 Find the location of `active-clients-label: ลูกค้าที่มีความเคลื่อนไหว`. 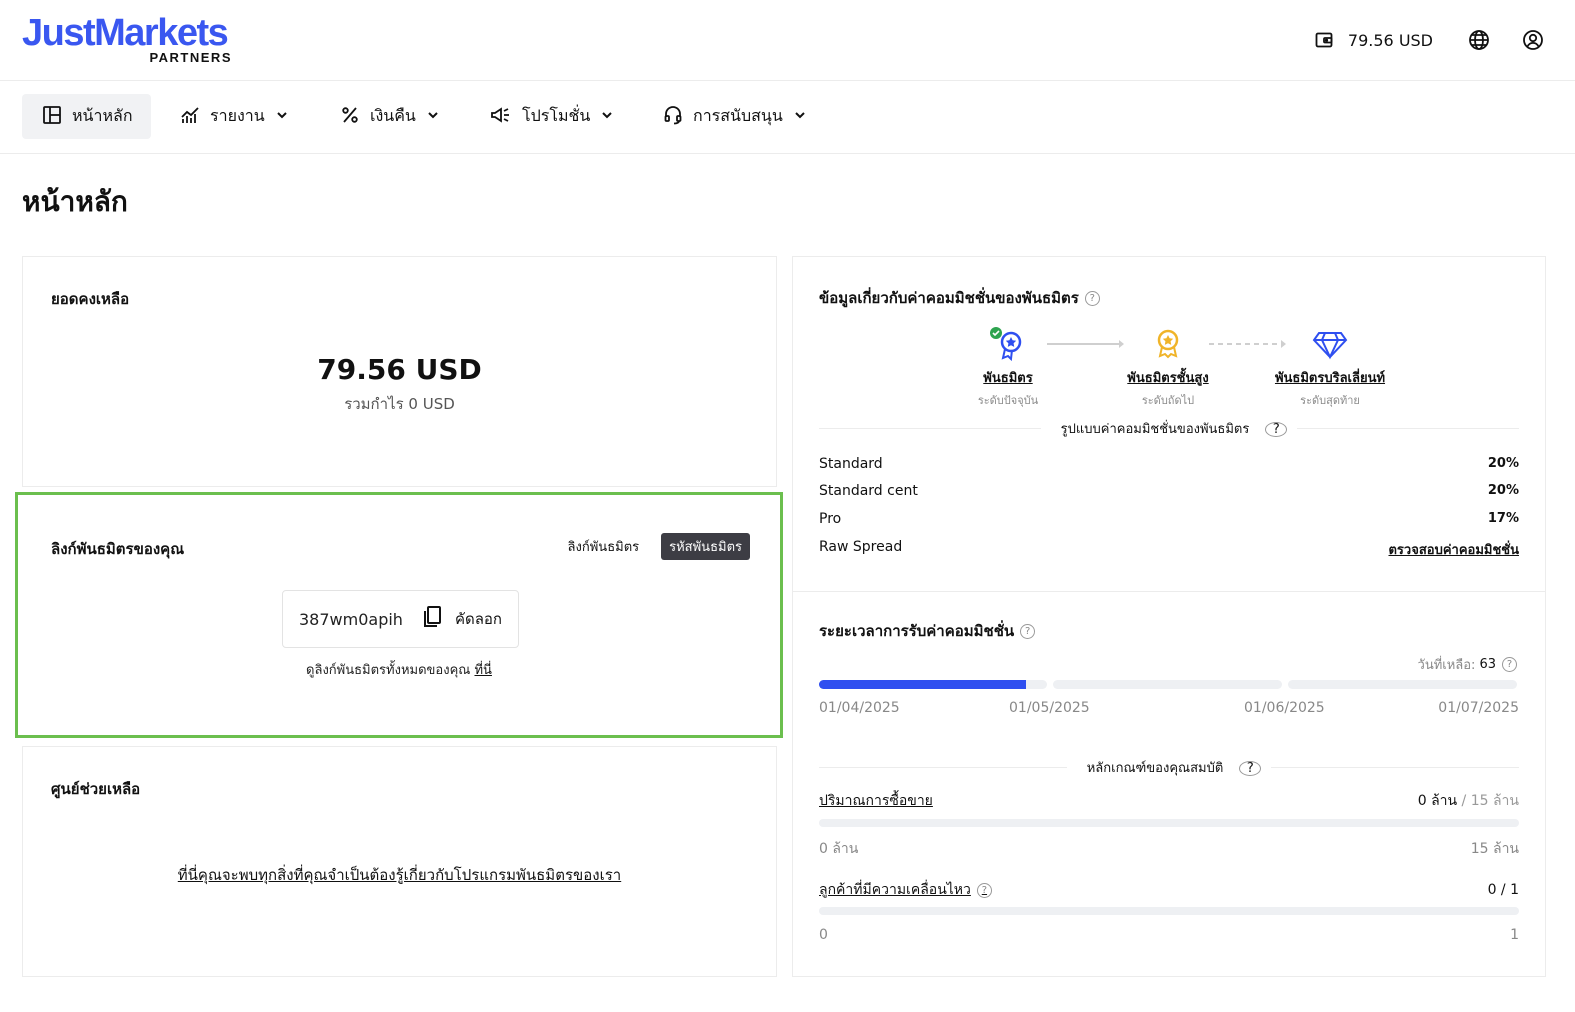

active-clients-label: ลูกค้าที่มีความเคลื่อนไหว is located at coordinates (895, 890).